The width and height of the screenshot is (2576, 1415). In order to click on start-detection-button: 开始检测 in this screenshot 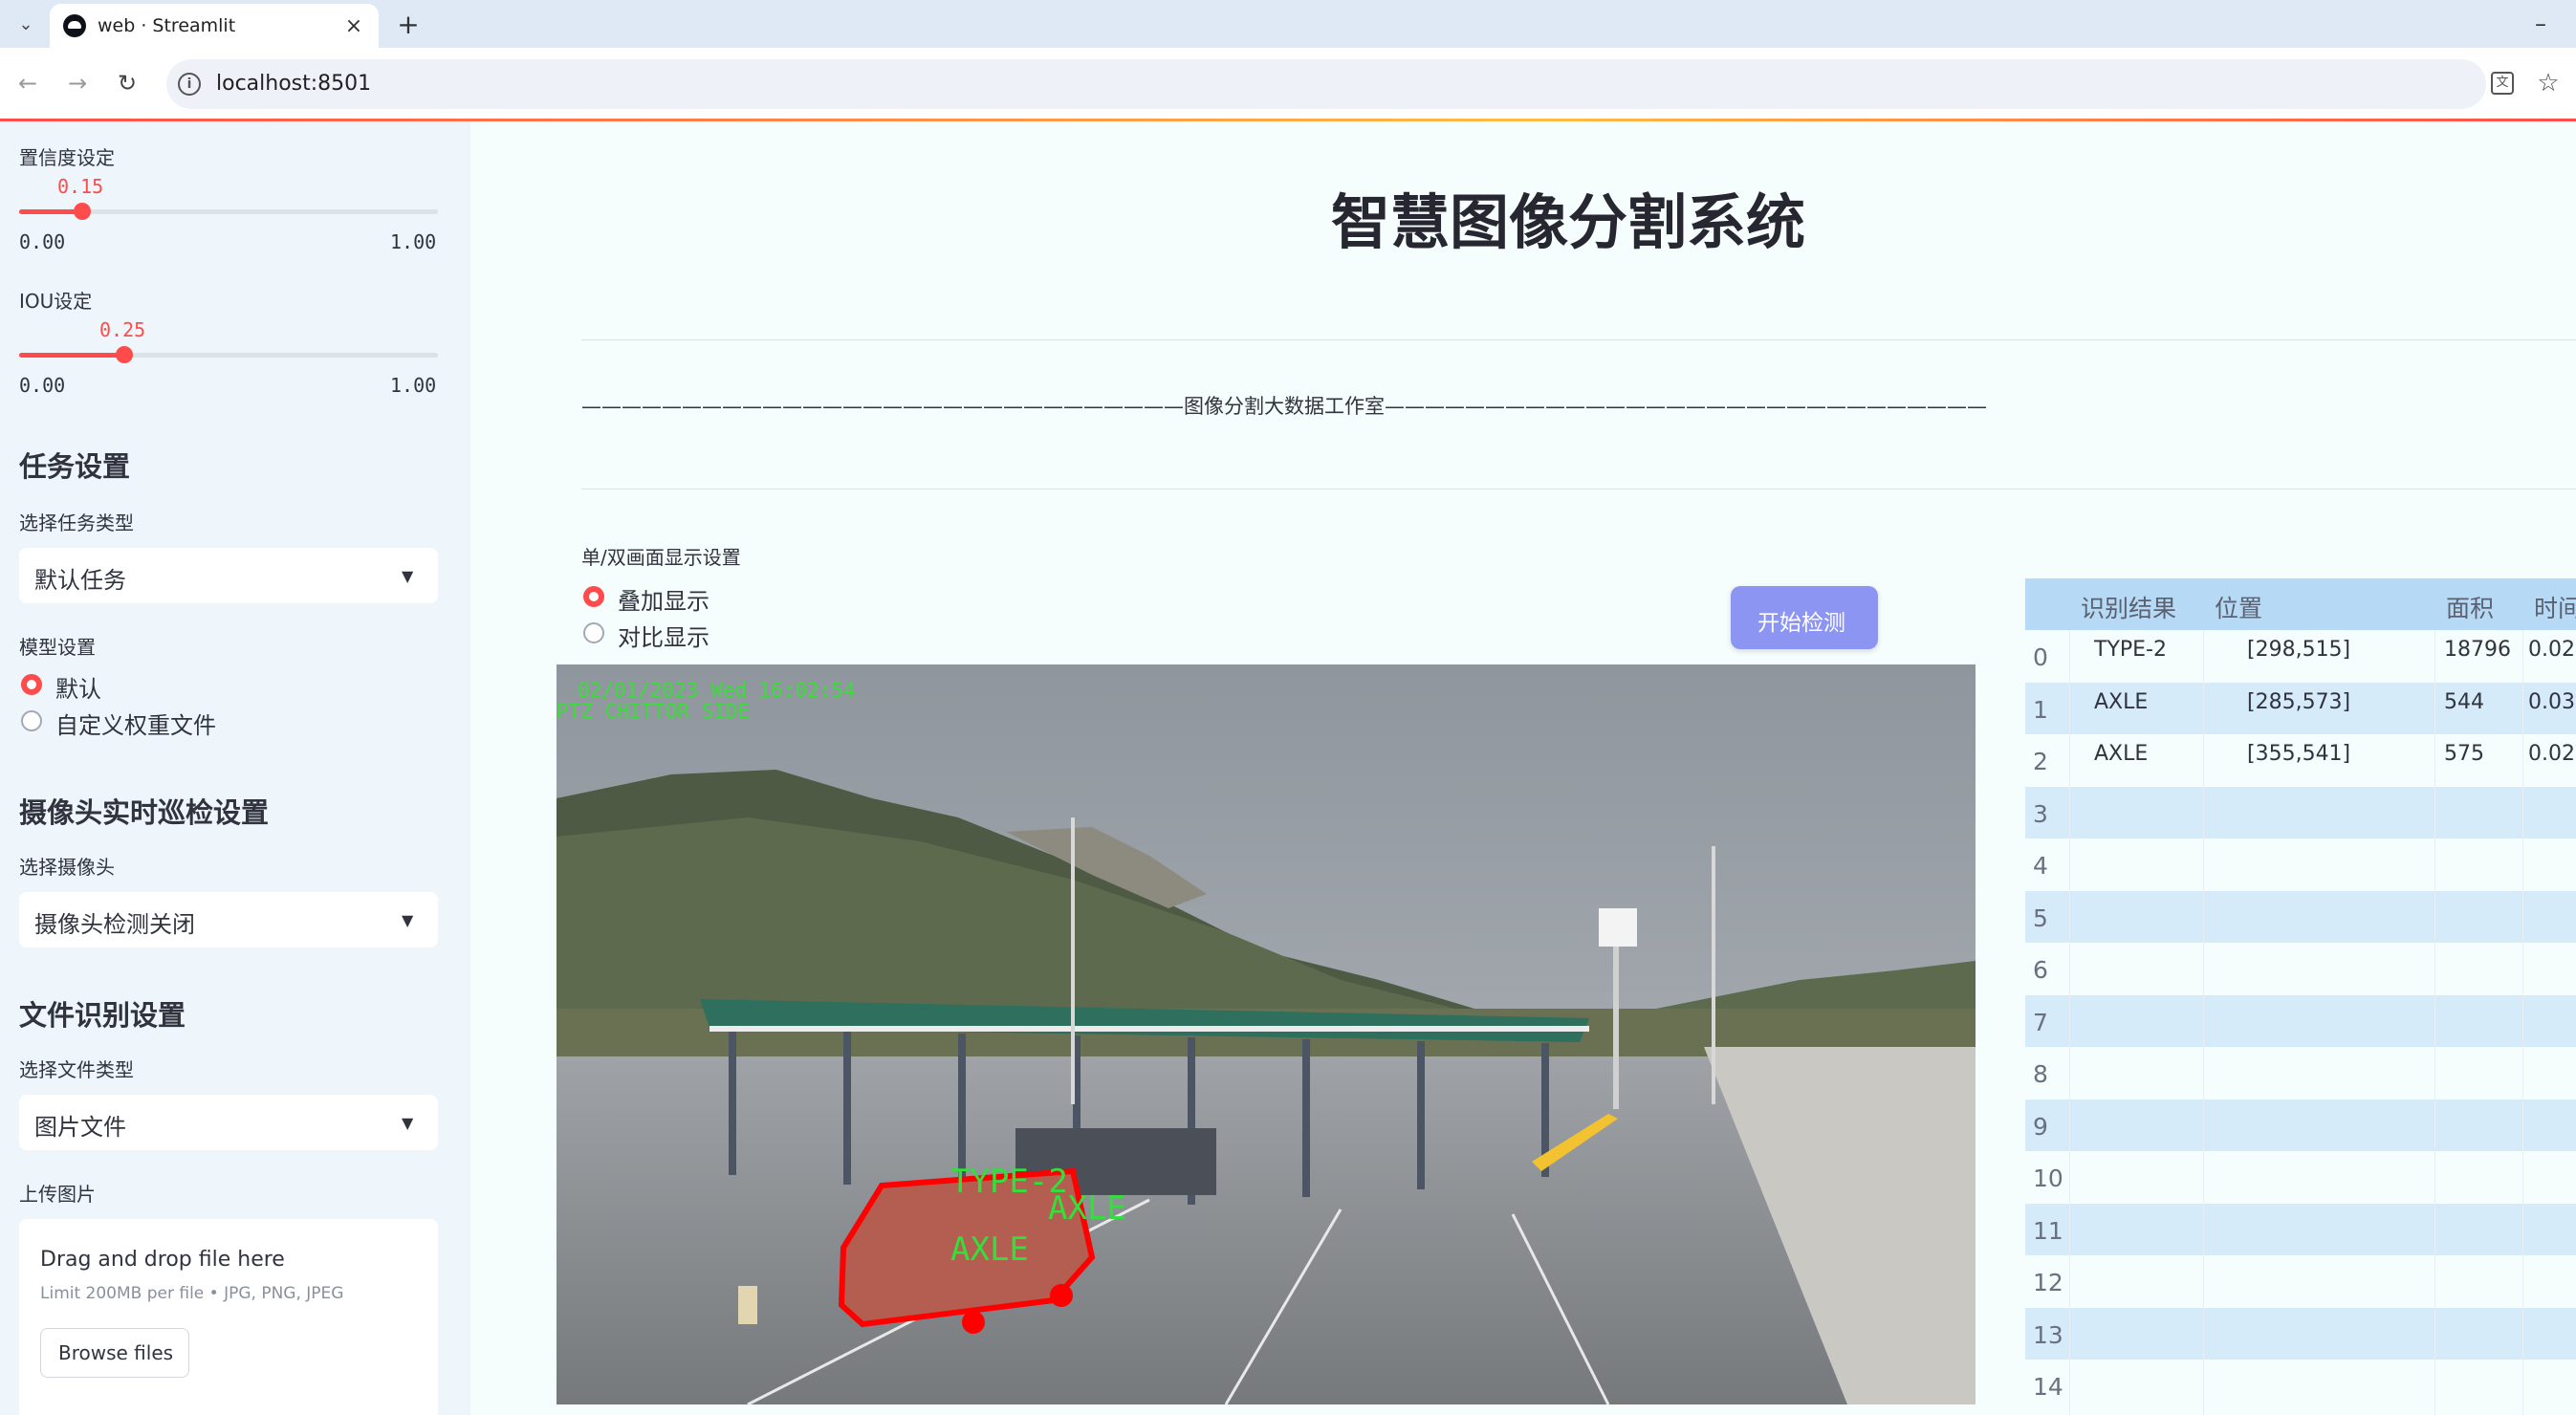, I will do `click(1804, 617)`.